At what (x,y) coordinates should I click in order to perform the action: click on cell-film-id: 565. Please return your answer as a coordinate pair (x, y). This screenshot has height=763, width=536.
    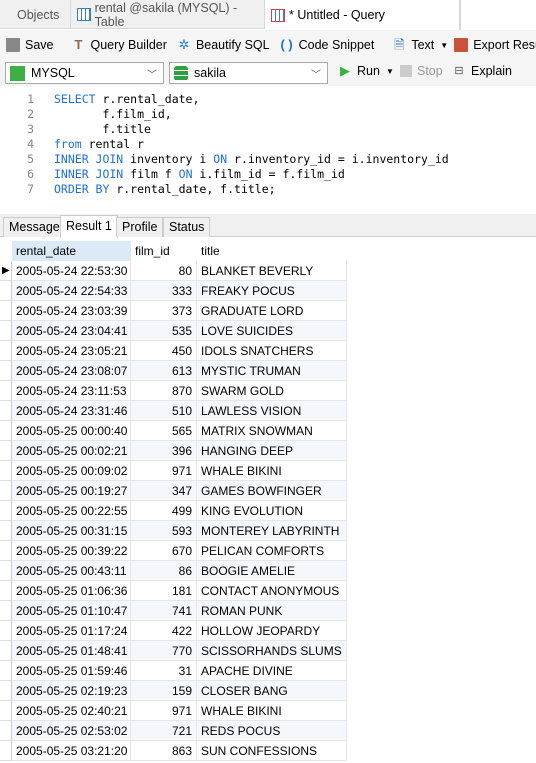
    Looking at the image, I should click on (164, 431).